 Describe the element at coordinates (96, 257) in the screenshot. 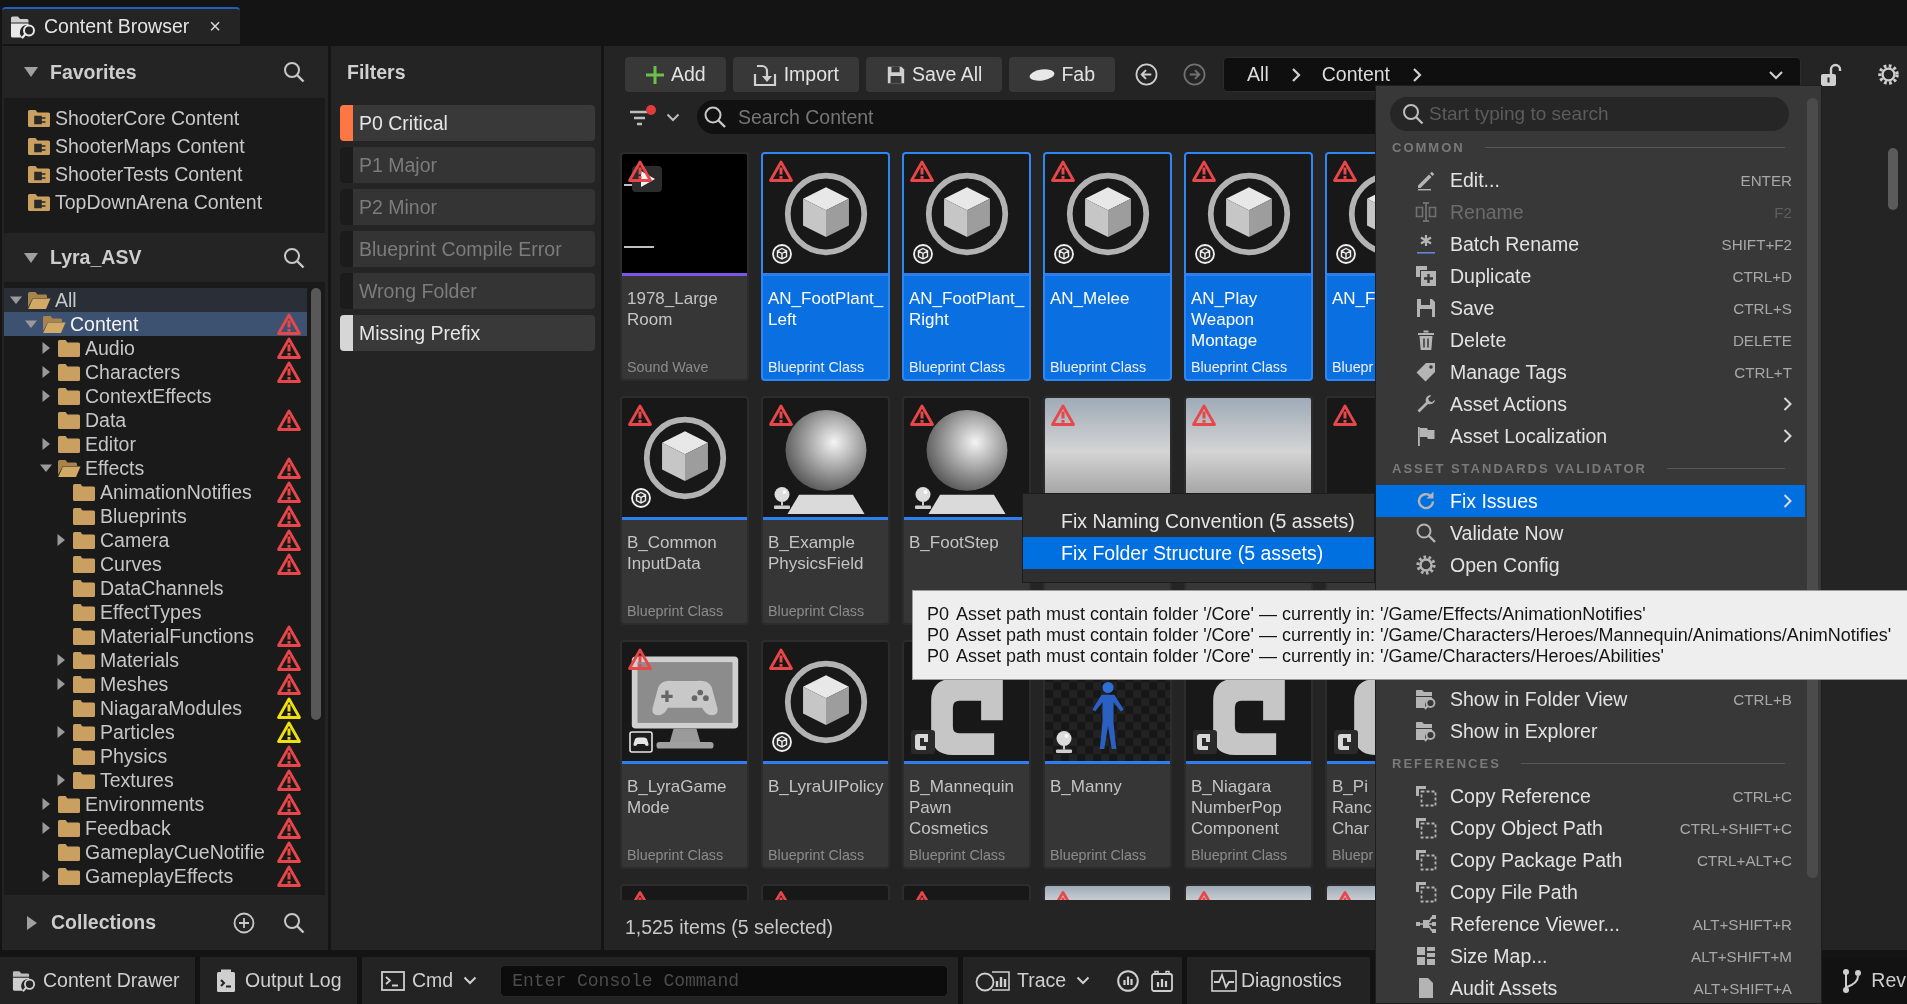

I see `panel-title: Lyra_ASV` at that location.